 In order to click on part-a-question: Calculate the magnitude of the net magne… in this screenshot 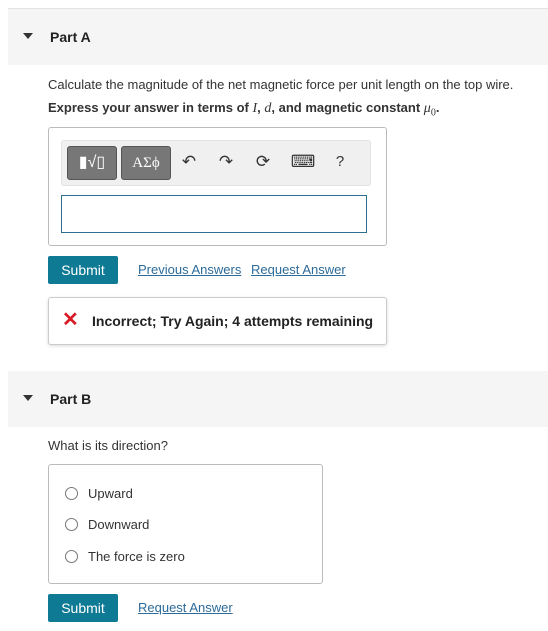, I will do `click(281, 84)`.